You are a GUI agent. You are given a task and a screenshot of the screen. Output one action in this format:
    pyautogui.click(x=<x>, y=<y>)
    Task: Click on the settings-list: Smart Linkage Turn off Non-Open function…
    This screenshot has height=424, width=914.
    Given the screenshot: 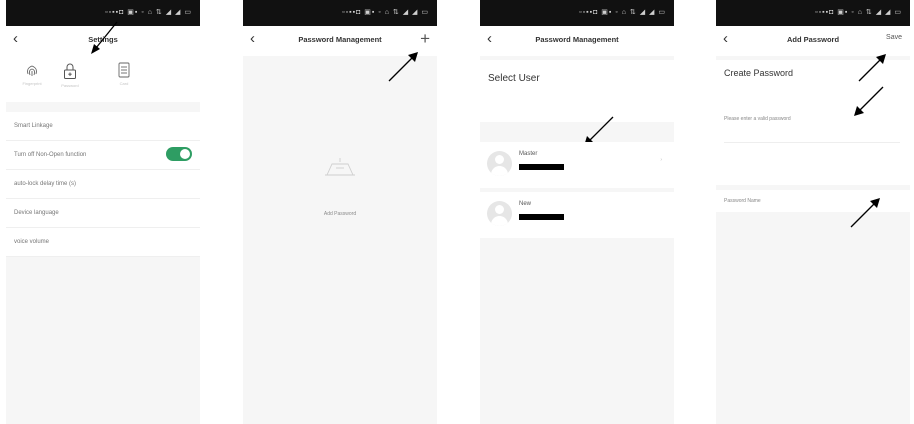 What is the action you would take?
    pyautogui.click(x=103, y=184)
    